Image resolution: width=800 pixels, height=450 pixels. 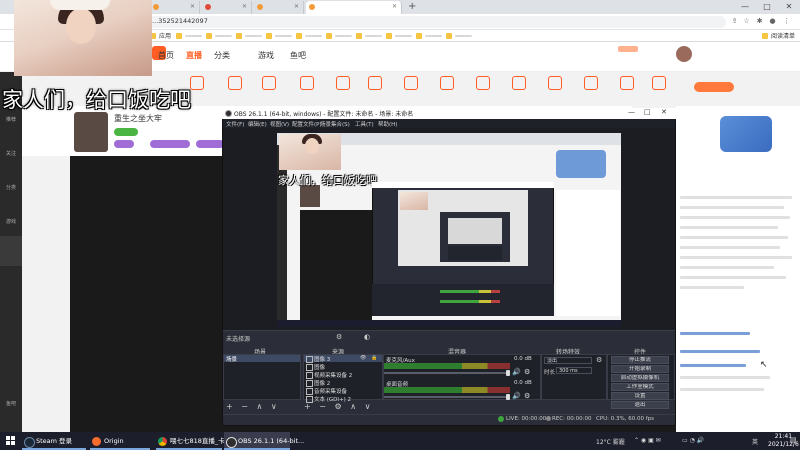 I want to click on header-promo-badge, so click(x=628, y=49).